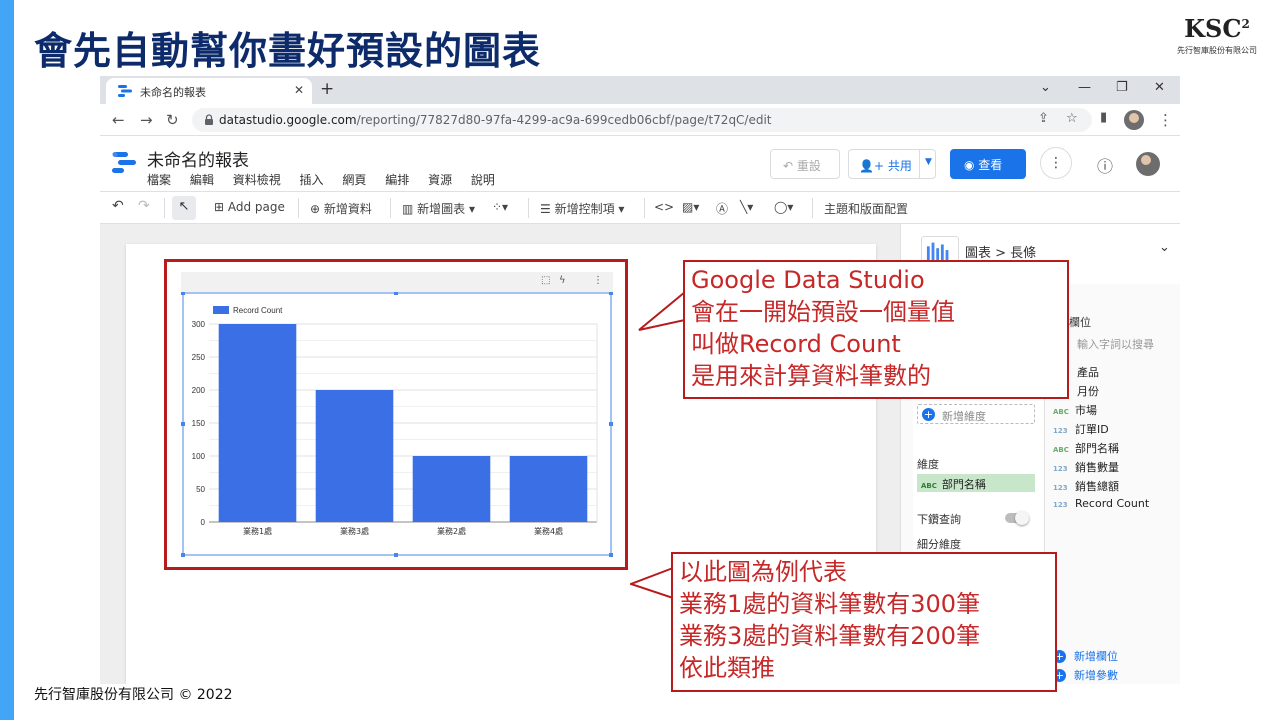 Image resolution: width=1280 pixels, height=720 pixels. What do you see at coordinates (341, 208) in the screenshot?
I see `add-data-button: ⊕ 新增資料` at bounding box center [341, 208].